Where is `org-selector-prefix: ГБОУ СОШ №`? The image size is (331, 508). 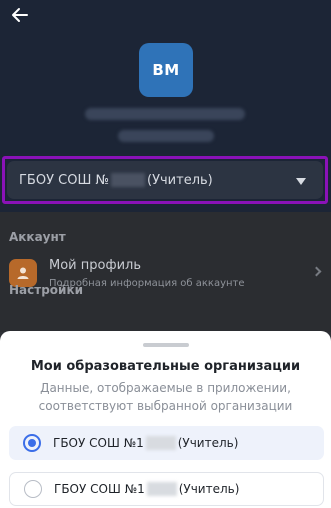
org-selector-prefix: ГБОУ СОШ № is located at coordinates (64, 180).